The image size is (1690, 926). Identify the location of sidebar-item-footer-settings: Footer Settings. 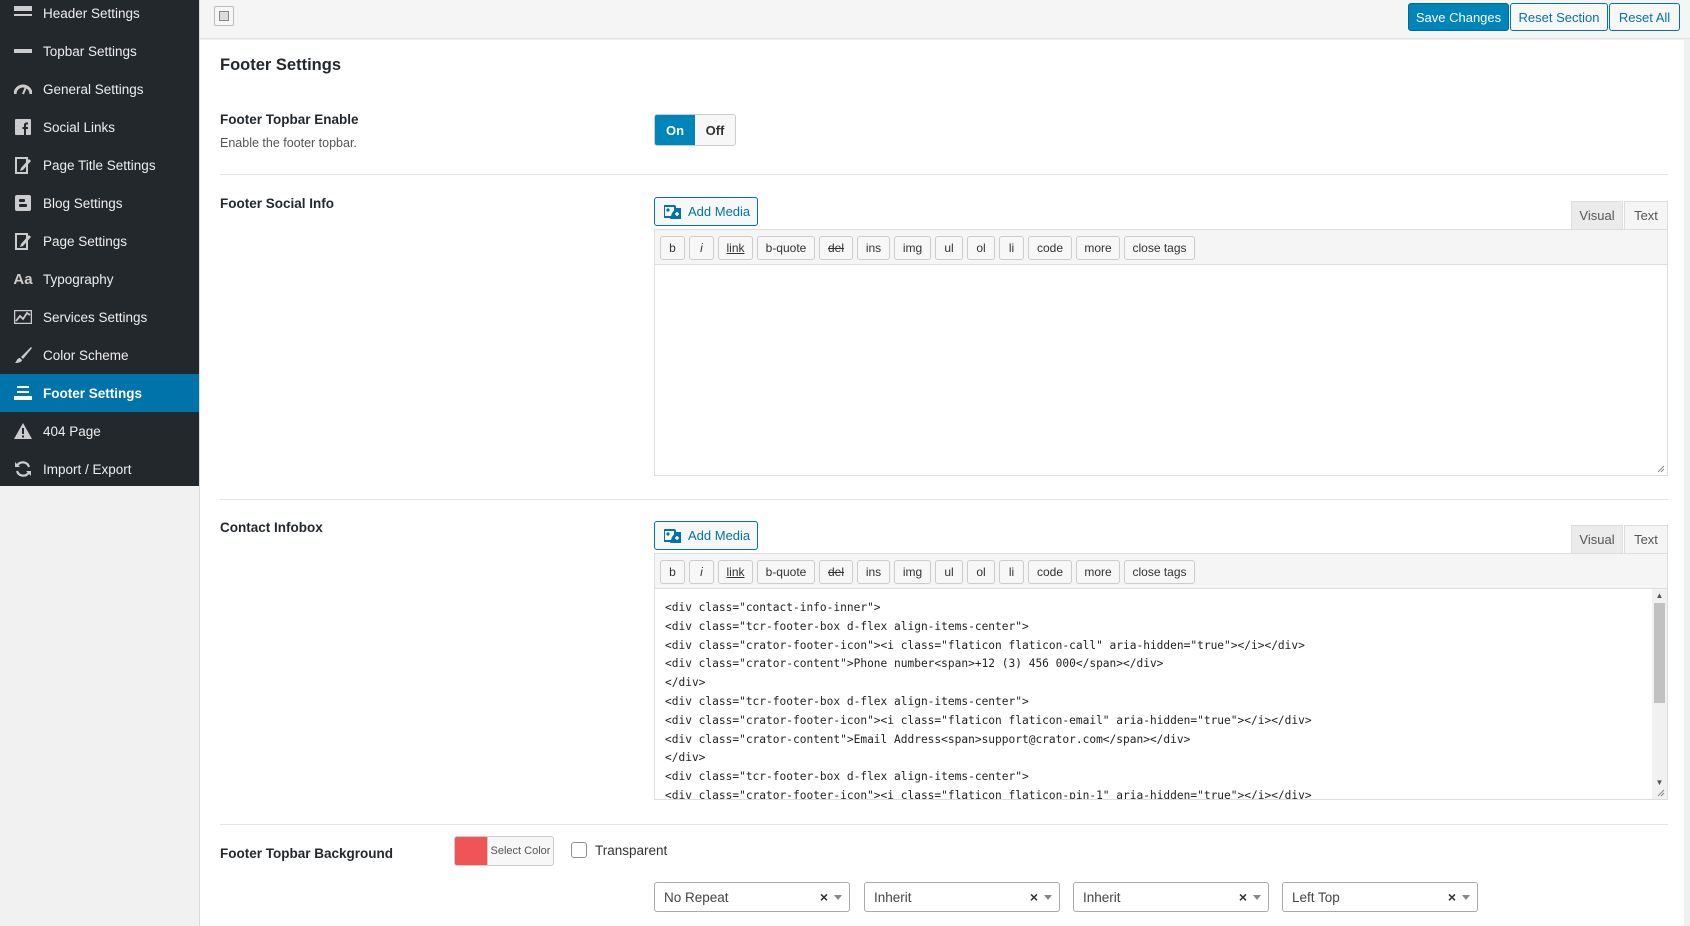
(99, 393).